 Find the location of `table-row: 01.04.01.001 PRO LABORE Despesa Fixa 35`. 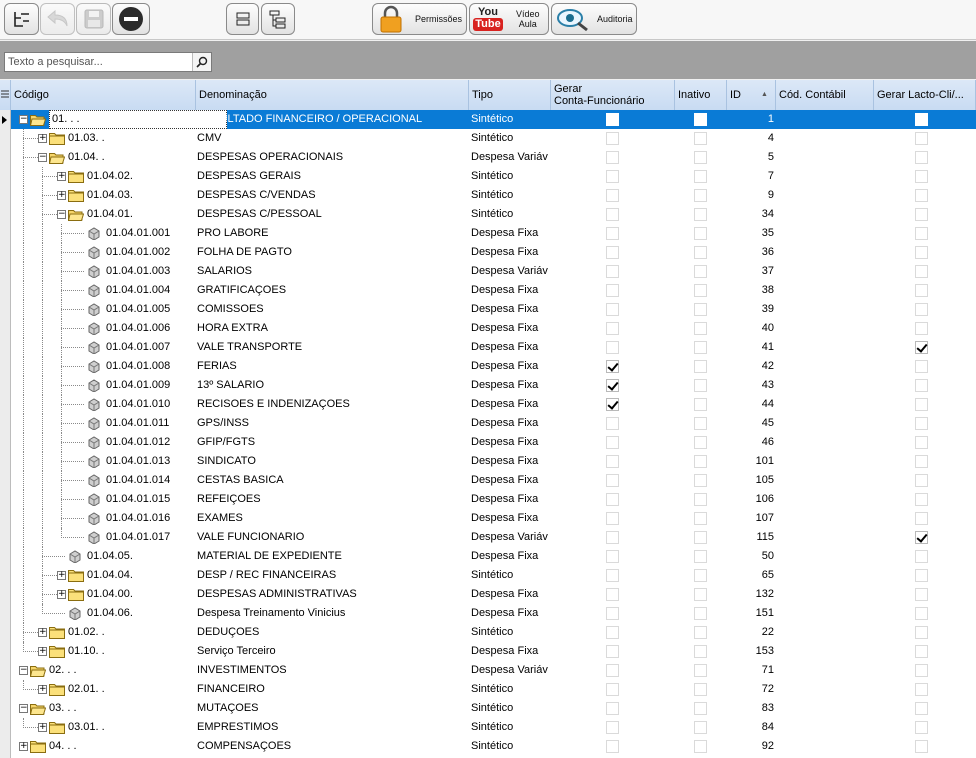

table-row: 01.04.01.001 PRO LABORE Despesa Fixa 35 is located at coordinates (493, 233).